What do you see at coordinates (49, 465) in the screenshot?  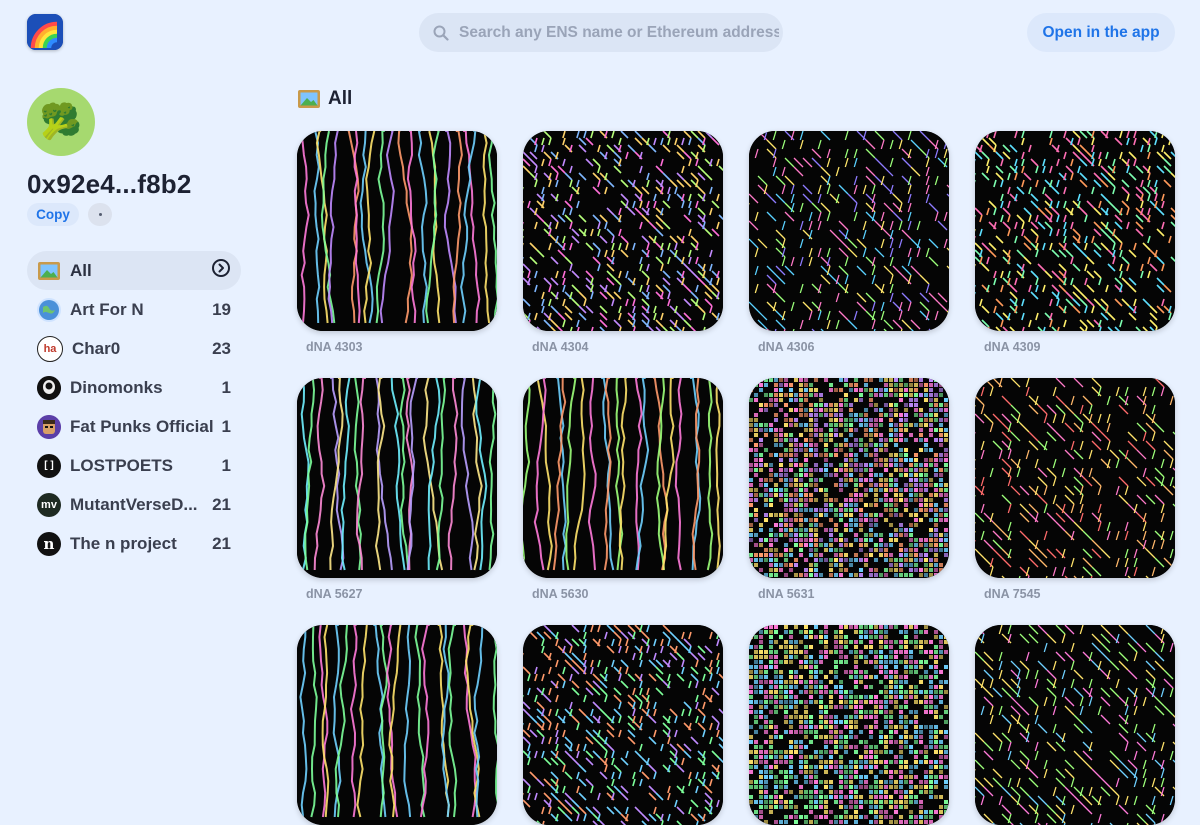 I see `lostpoets-icon: [ ]` at bounding box center [49, 465].